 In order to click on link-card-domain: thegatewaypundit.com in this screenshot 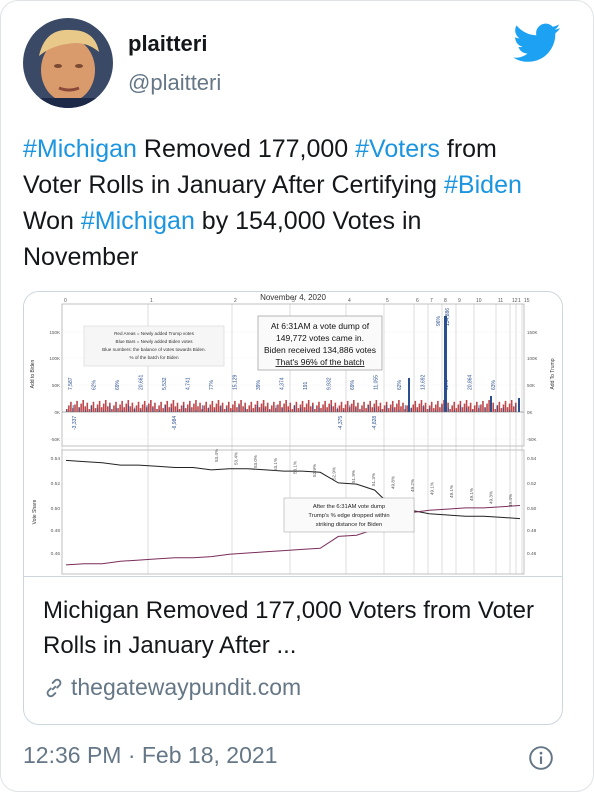, I will do `click(172, 687)`.